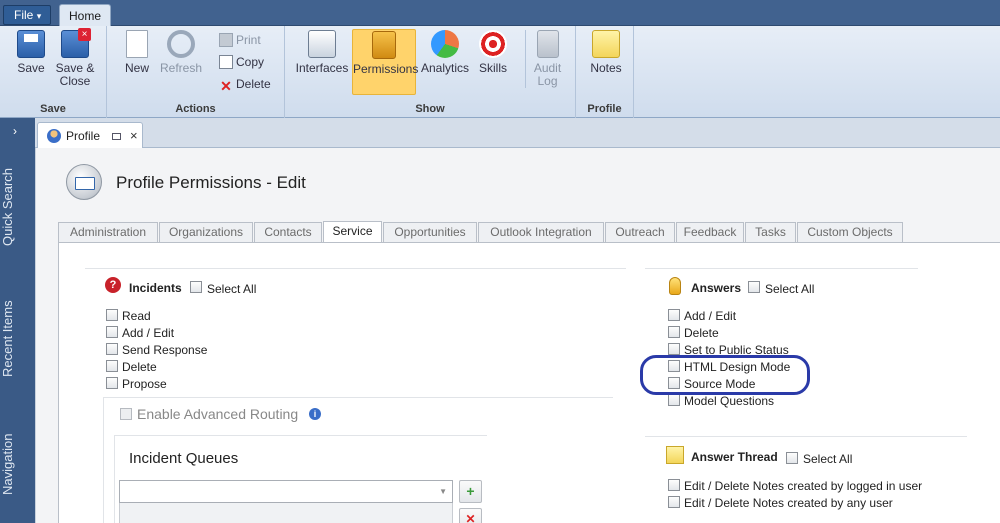 This screenshot has width=1000, height=523. I want to click on skills-button: Skills, so click(493, 52).